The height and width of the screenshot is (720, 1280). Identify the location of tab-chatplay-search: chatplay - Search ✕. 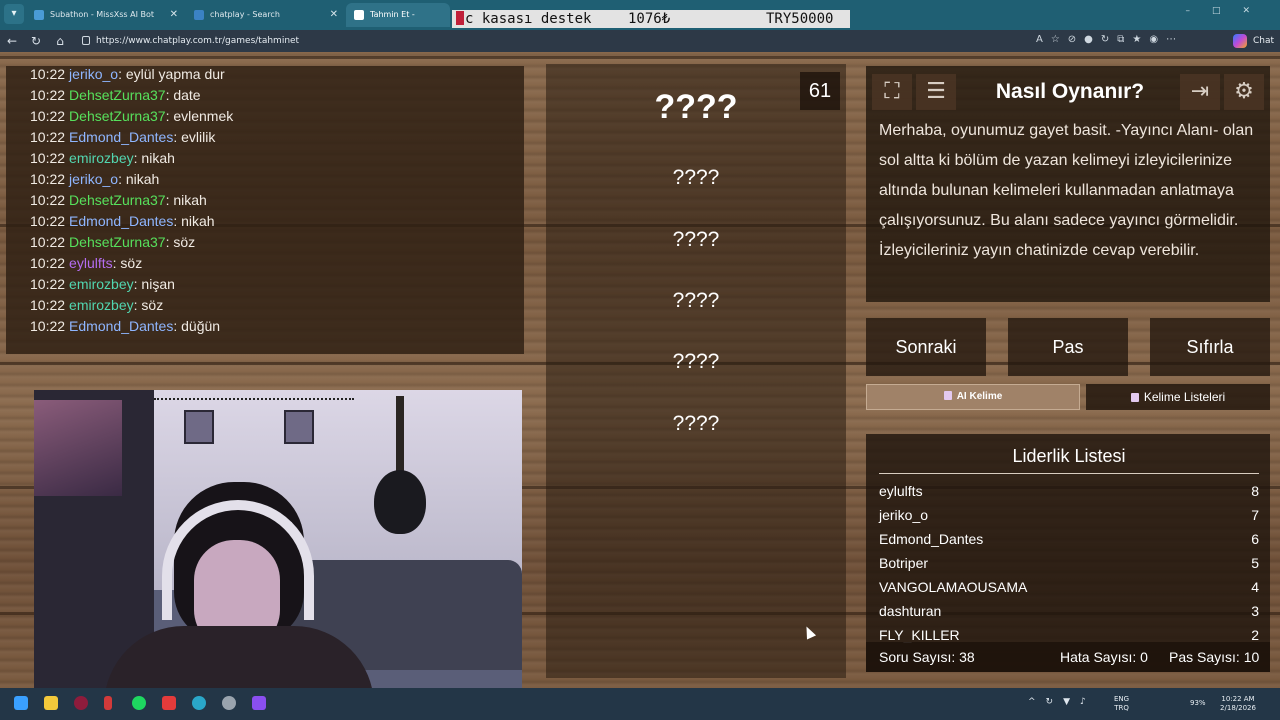
(265, 15).